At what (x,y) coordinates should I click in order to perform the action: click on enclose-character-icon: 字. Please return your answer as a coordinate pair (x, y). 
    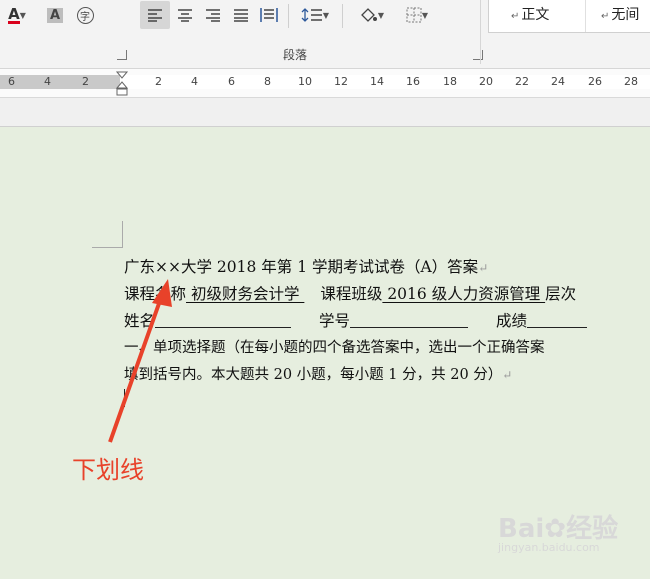
    Looking at the image, I should click on (85, 15).